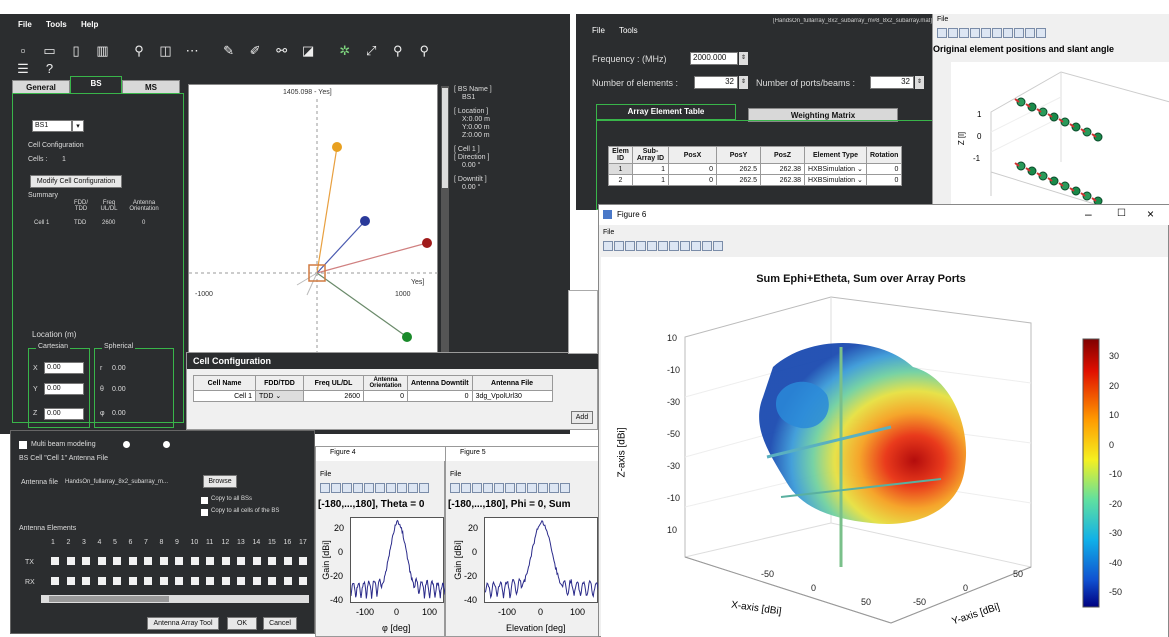  What do you see at coordinates (192, 51) in the screenshot?
I see `pos-icon: ⋯` at bounding box center [192, 51].